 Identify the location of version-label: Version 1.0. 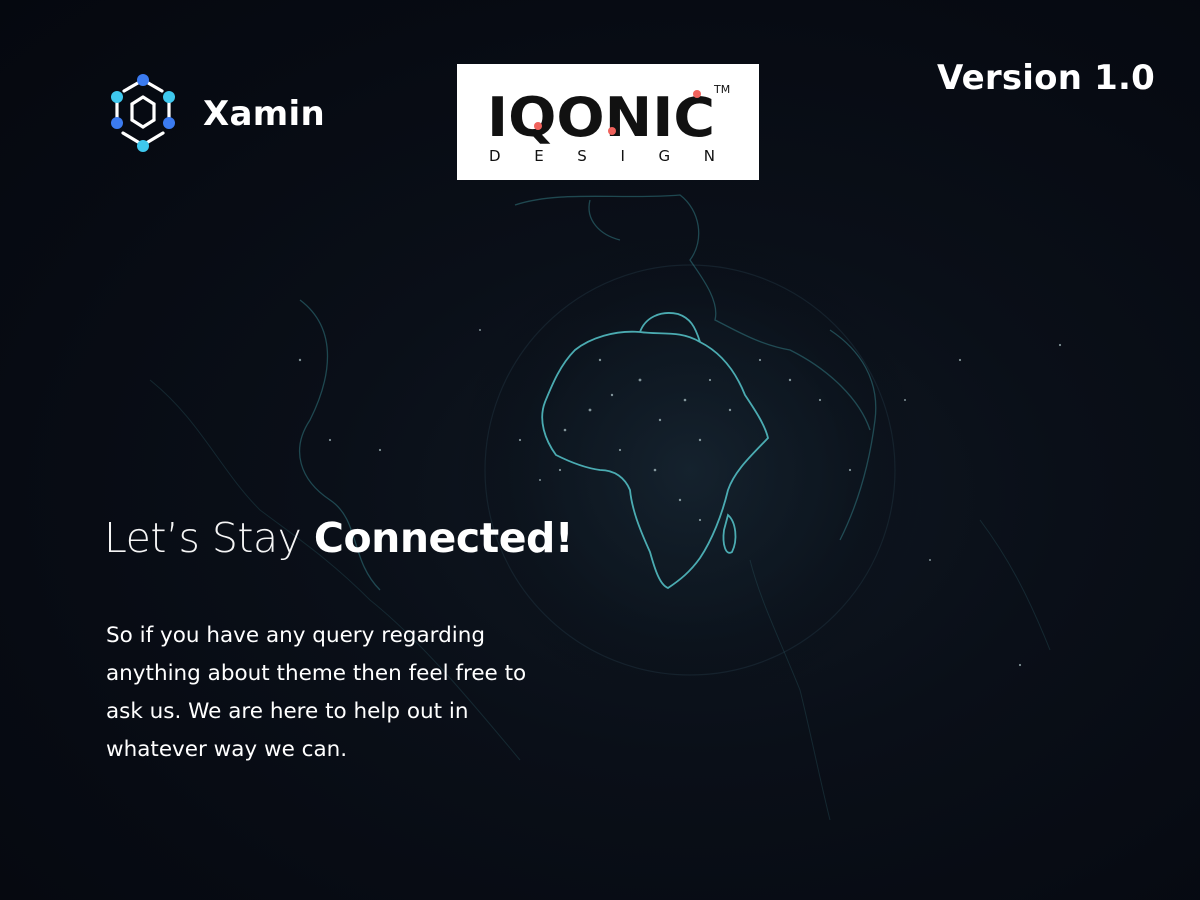
(1045, 78).